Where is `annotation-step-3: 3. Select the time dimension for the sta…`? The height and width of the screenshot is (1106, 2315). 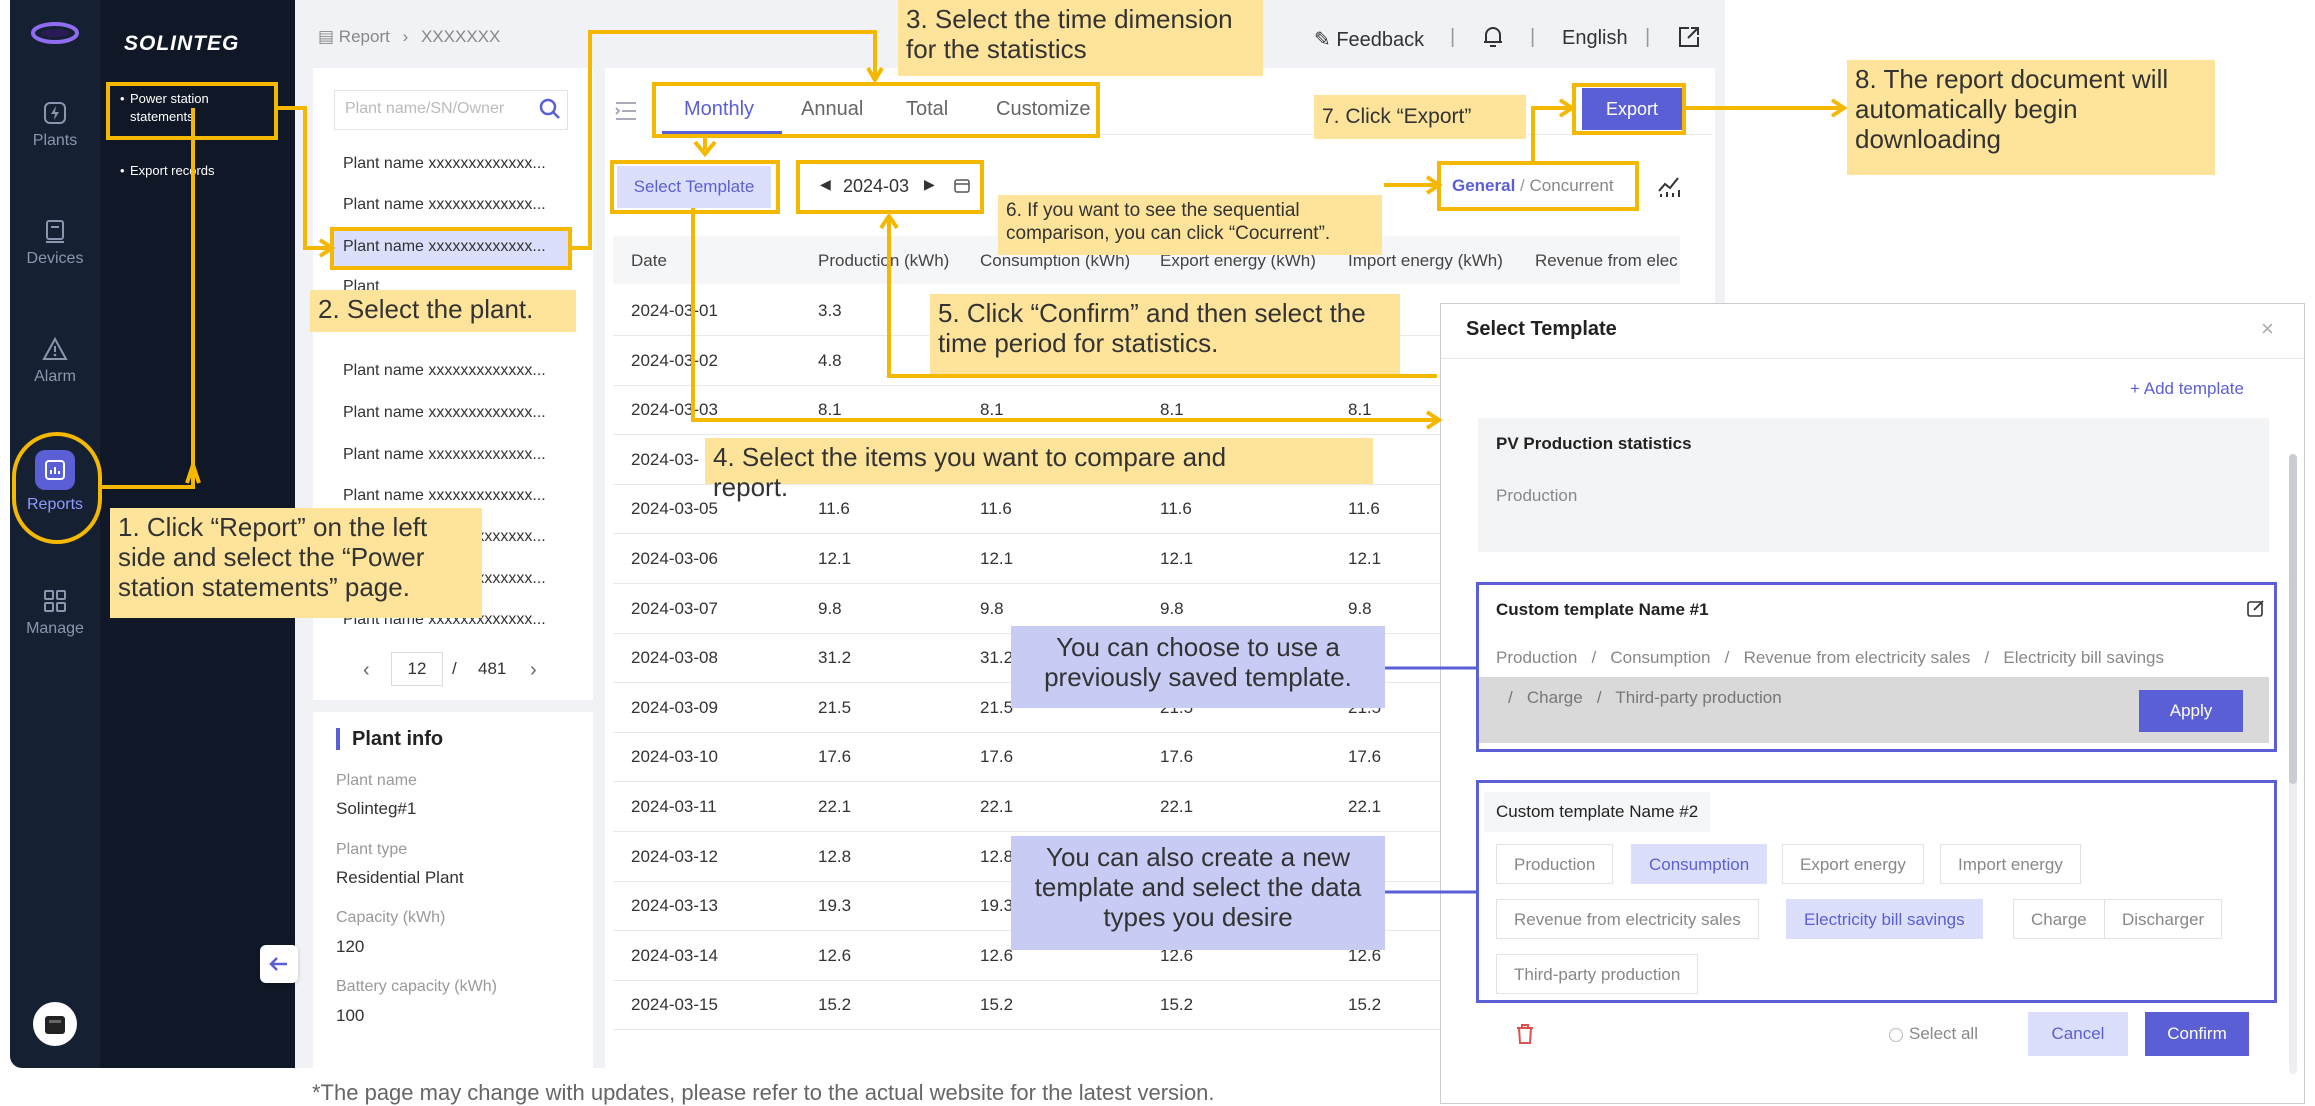 annotation-step-3: 3. Select the time dimension for the sta… is located at coordinates (1080, 38).